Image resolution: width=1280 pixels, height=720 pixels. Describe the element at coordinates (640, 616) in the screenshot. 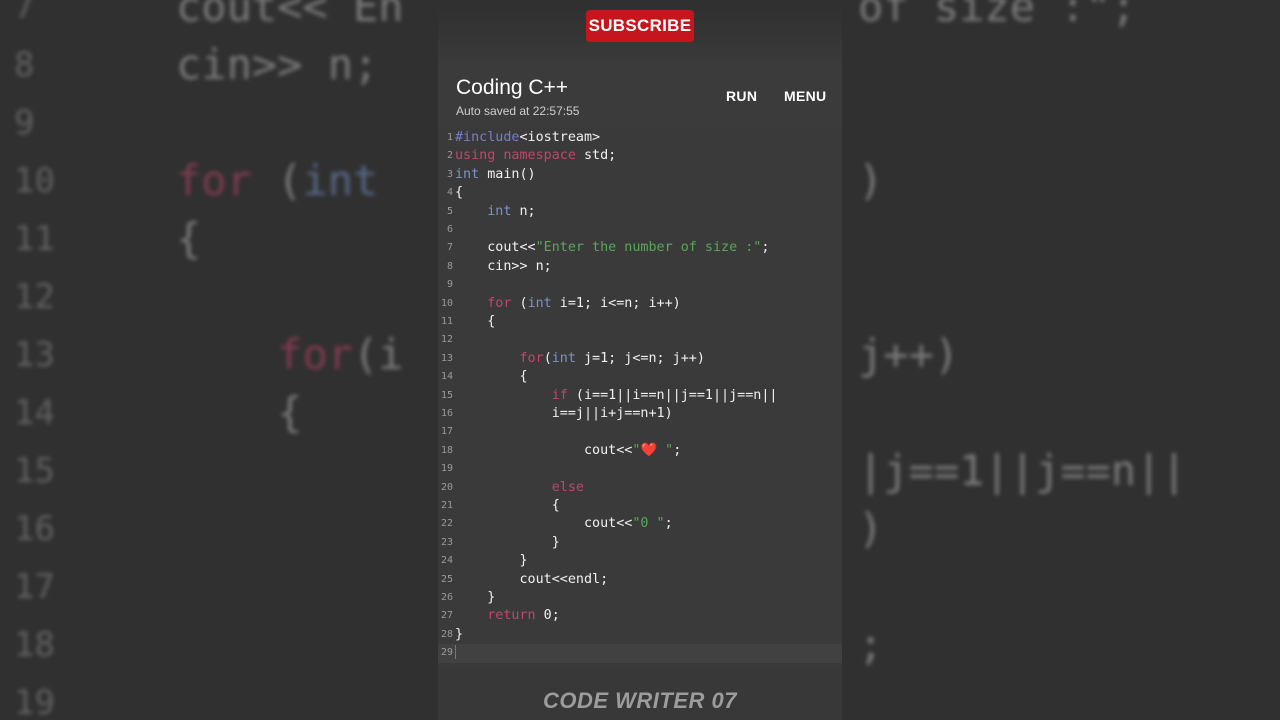

I see `code-line: 27 return 0;` at that location.